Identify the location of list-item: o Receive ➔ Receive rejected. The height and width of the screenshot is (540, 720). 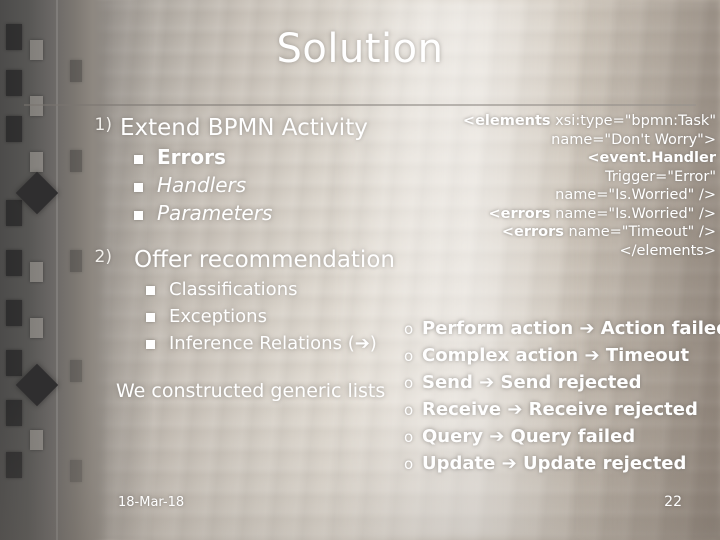
(560, 409).